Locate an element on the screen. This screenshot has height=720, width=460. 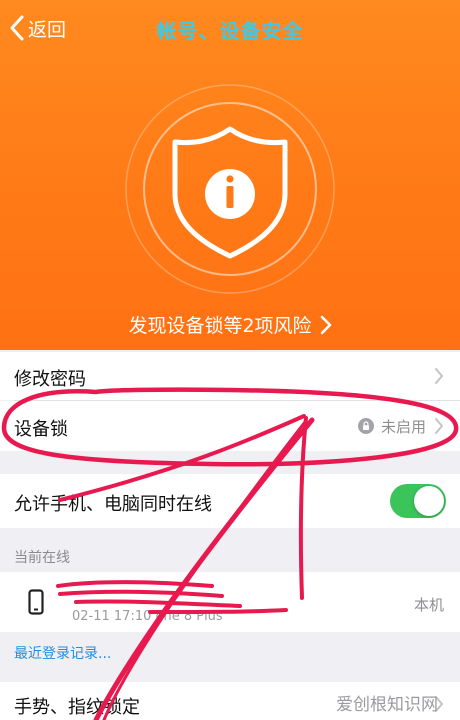
device-lock-label: 设备锁 is located at coordinates (41, 429).